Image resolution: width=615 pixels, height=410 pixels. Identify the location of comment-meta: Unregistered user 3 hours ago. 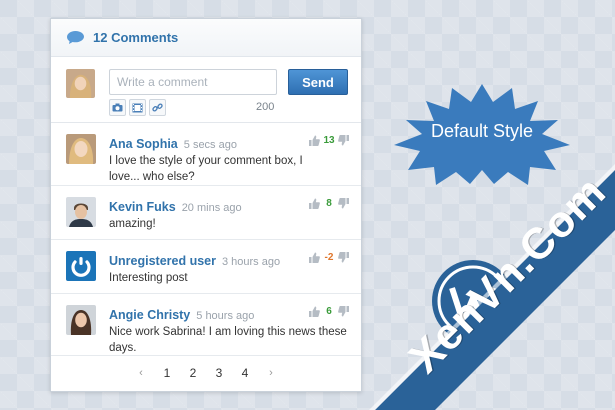
(194, 261).